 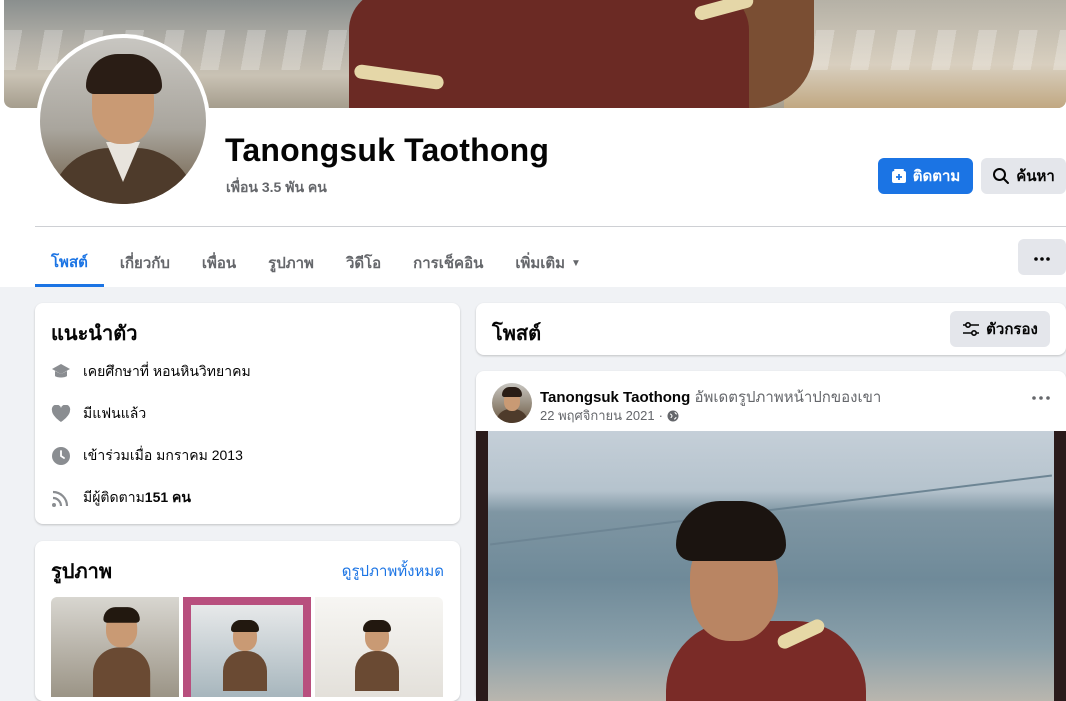 What do you see at coordinates (517, 334) in the screenshot?
I see `posts-title: โพสต์` at bounding box center [517, 334].